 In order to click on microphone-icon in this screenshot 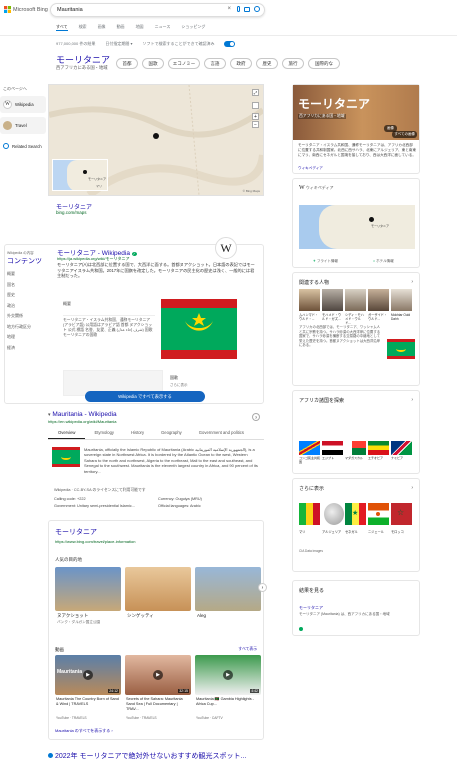, I will do `click(238, 9)`.